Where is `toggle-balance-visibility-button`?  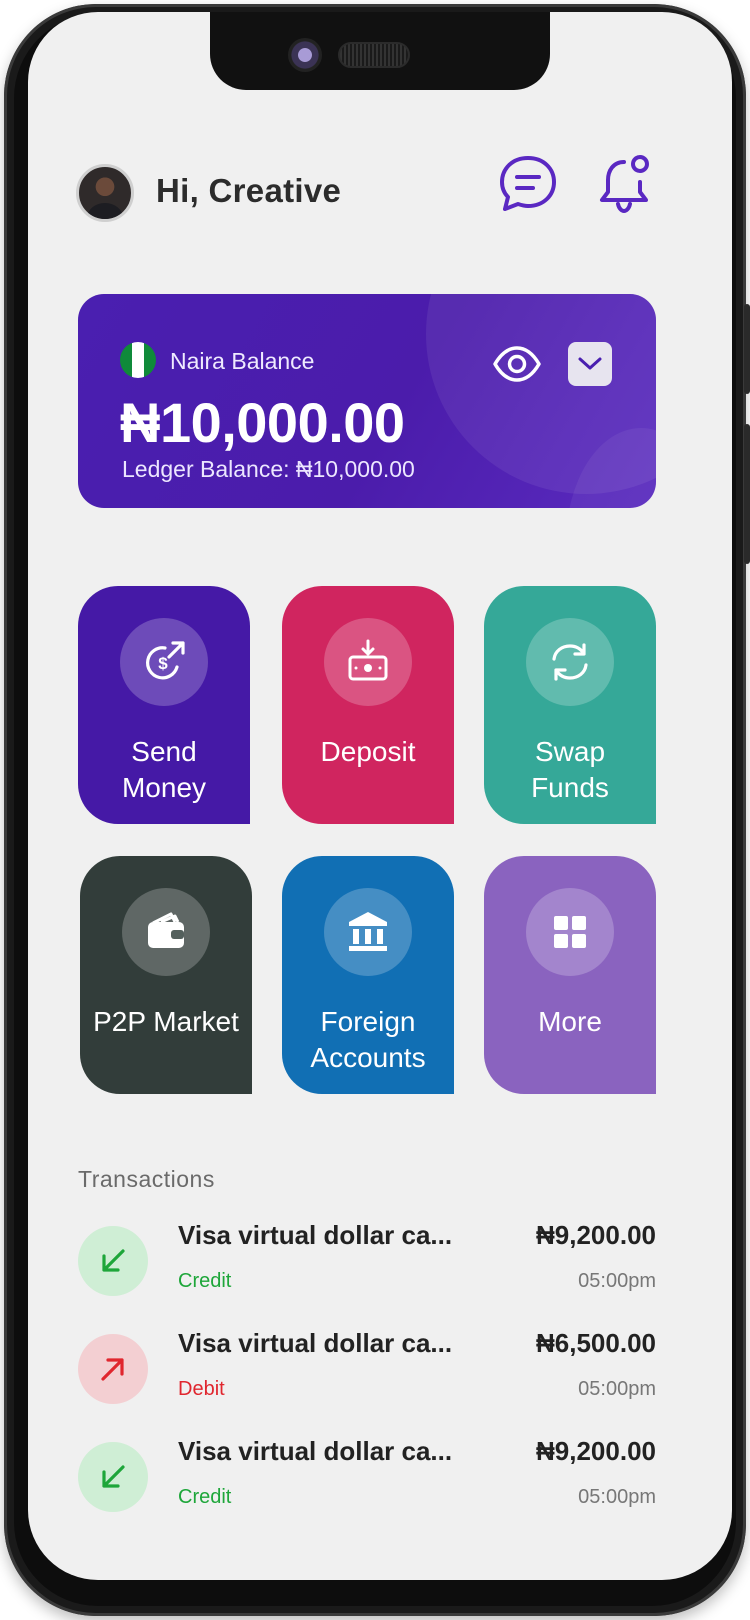
toggle-balance-visibility-button is located at coordinates (517, 364).